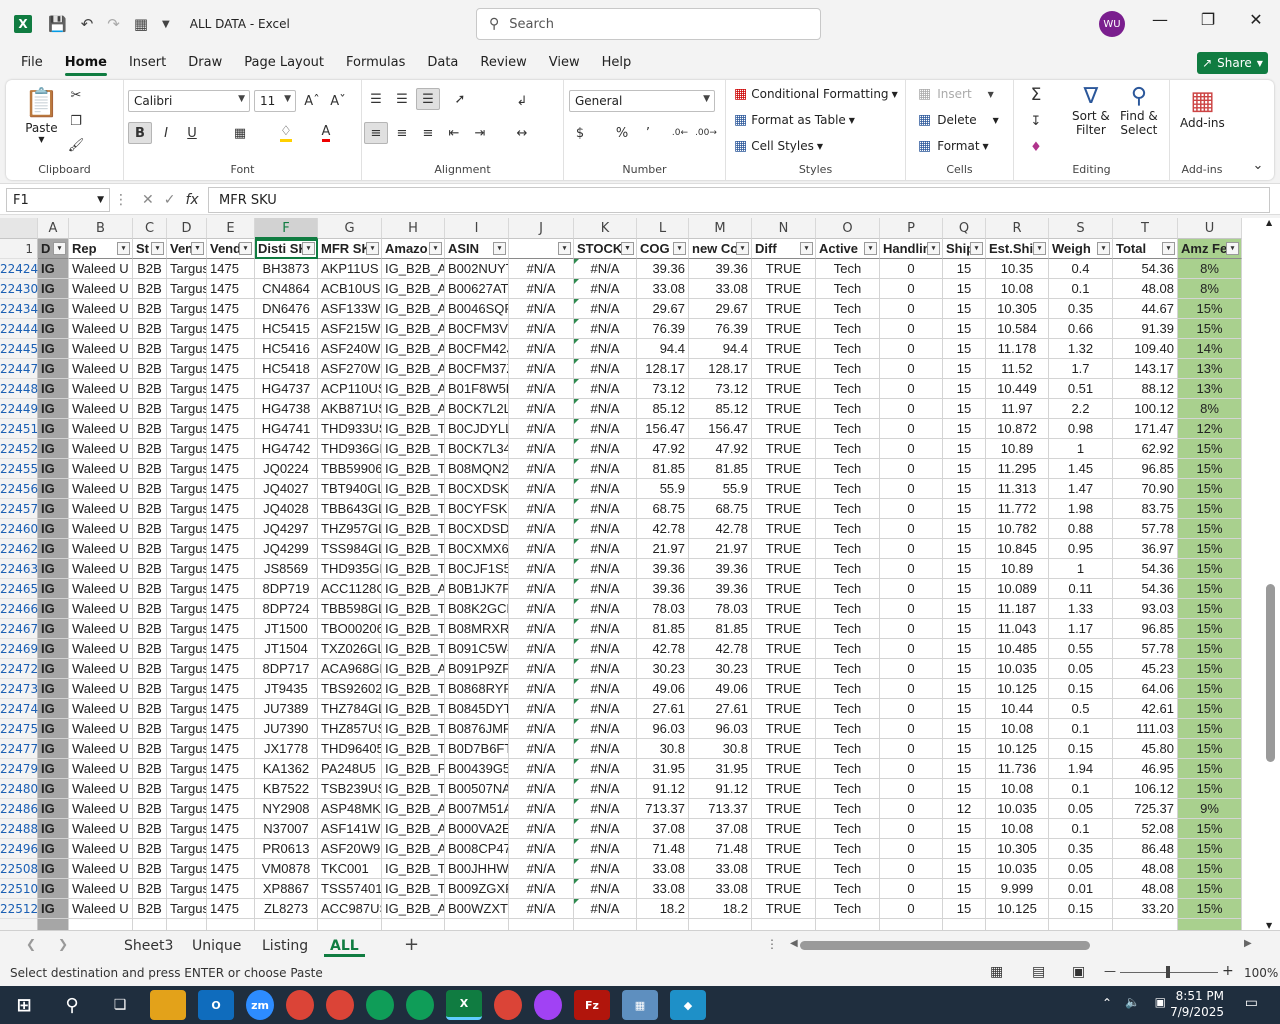 The image size is (1280, 1024). What do you see at coordinates (1145, 389) in the screenshot?
I see `table-cell: 88.12` at bounding box center [1145, 389].